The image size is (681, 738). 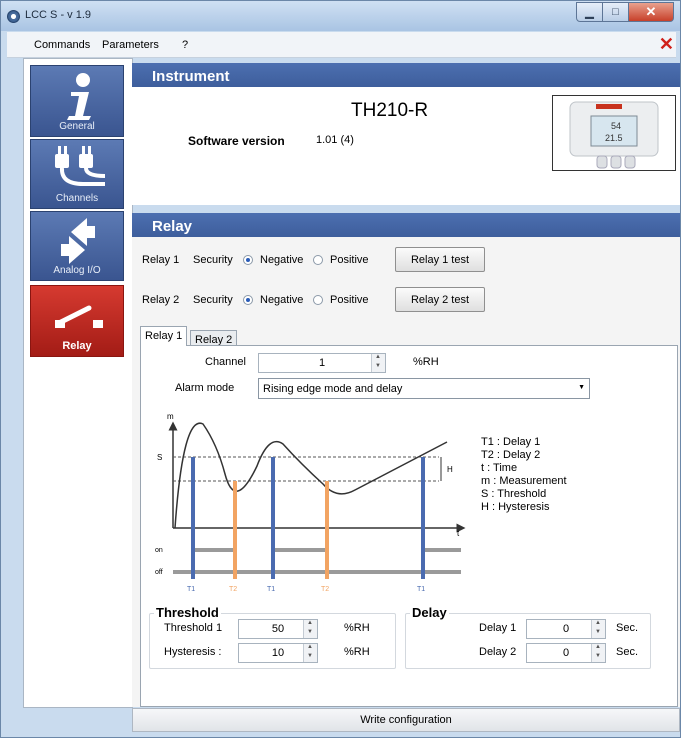 What do you see at coordinates (225, 362) in the screenshot?
I see `channel-label: Channel` at bounding box center [225, 362].